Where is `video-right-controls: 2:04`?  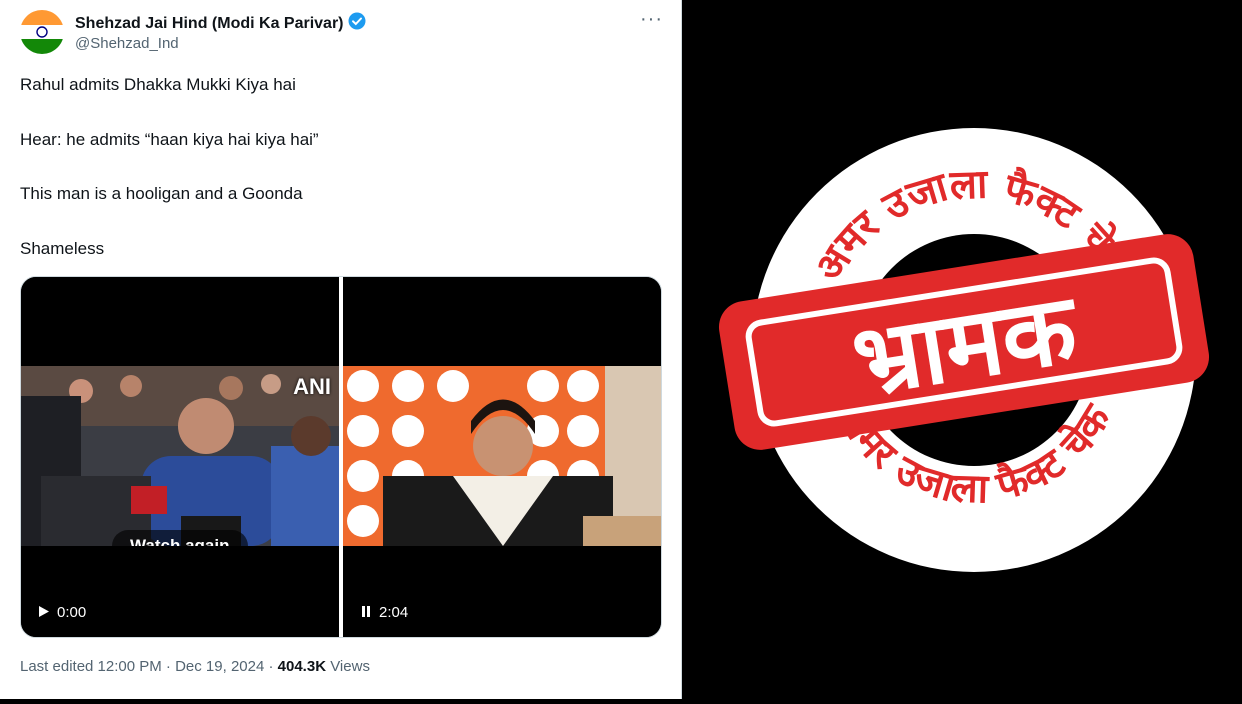
video-right-controls: 2:04 is located at coordinates (384, 612).